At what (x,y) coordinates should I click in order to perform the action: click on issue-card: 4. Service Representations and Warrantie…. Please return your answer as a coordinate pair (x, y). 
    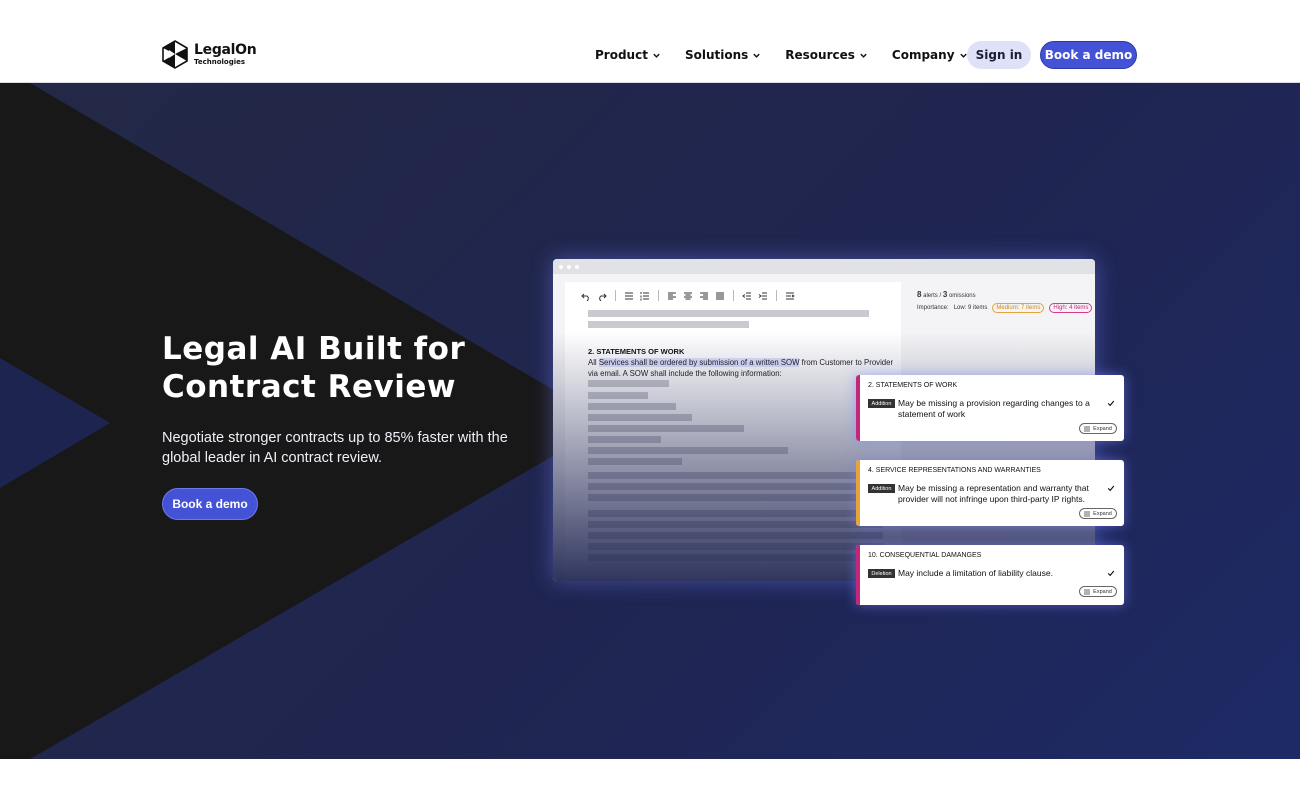
    Looking at the image, I should click on (990, 493).